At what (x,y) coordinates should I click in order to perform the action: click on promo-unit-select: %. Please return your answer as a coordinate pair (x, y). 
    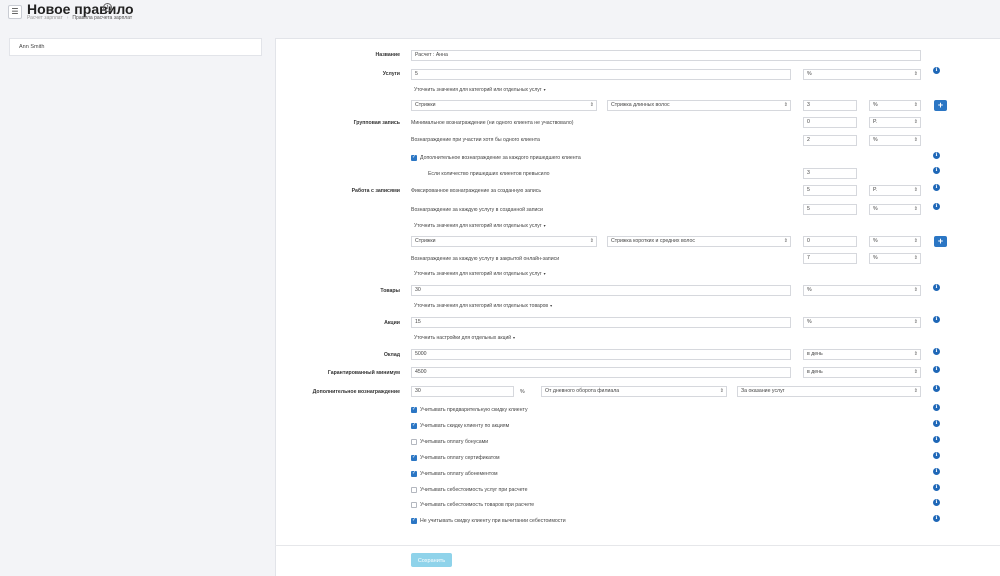
    Looking at the image, I should click on (862, 322).